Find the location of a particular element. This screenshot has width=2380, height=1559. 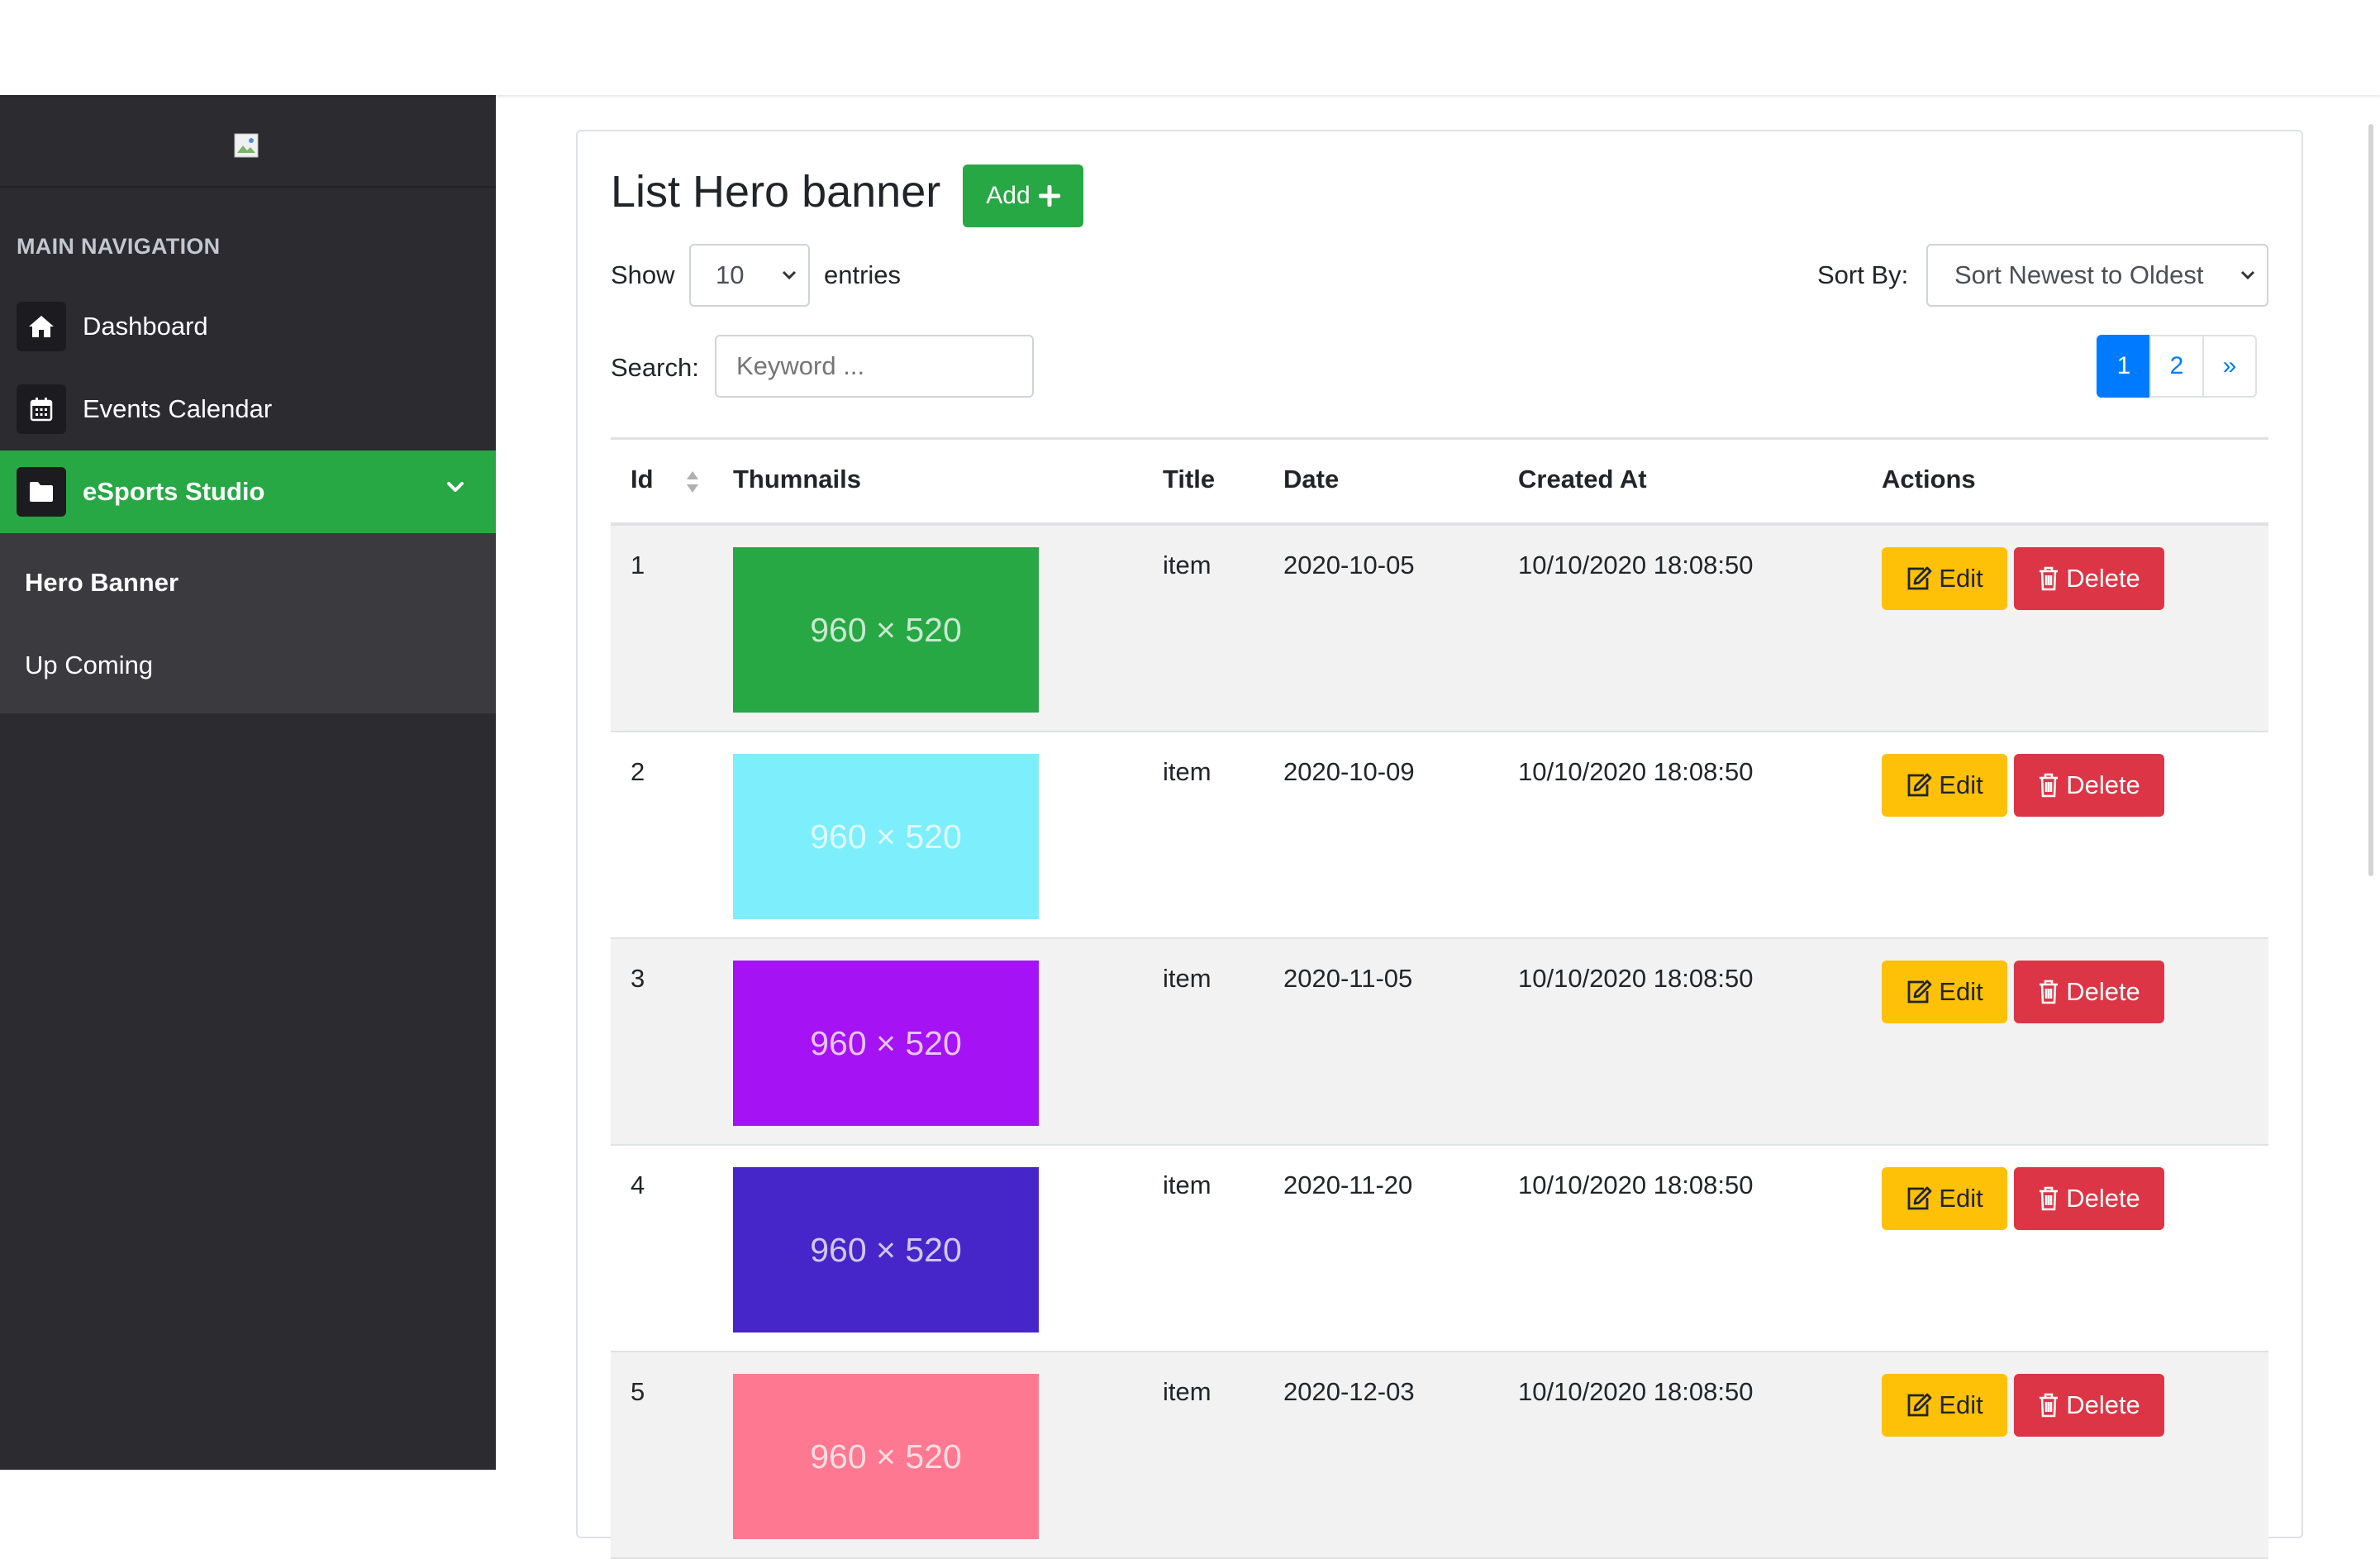

broken-logo-image-icon is located at coordinates (246, 145).